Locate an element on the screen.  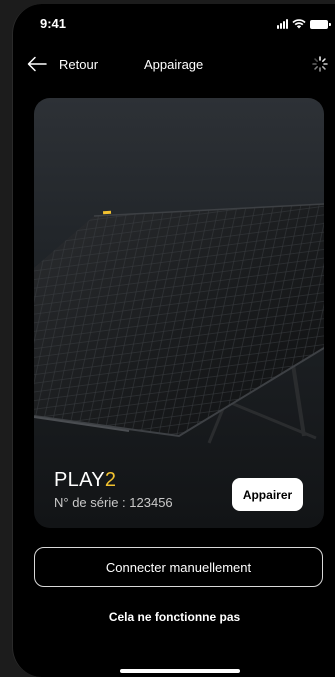
status-bar: 9:41 is located at coordinates (174, 22).